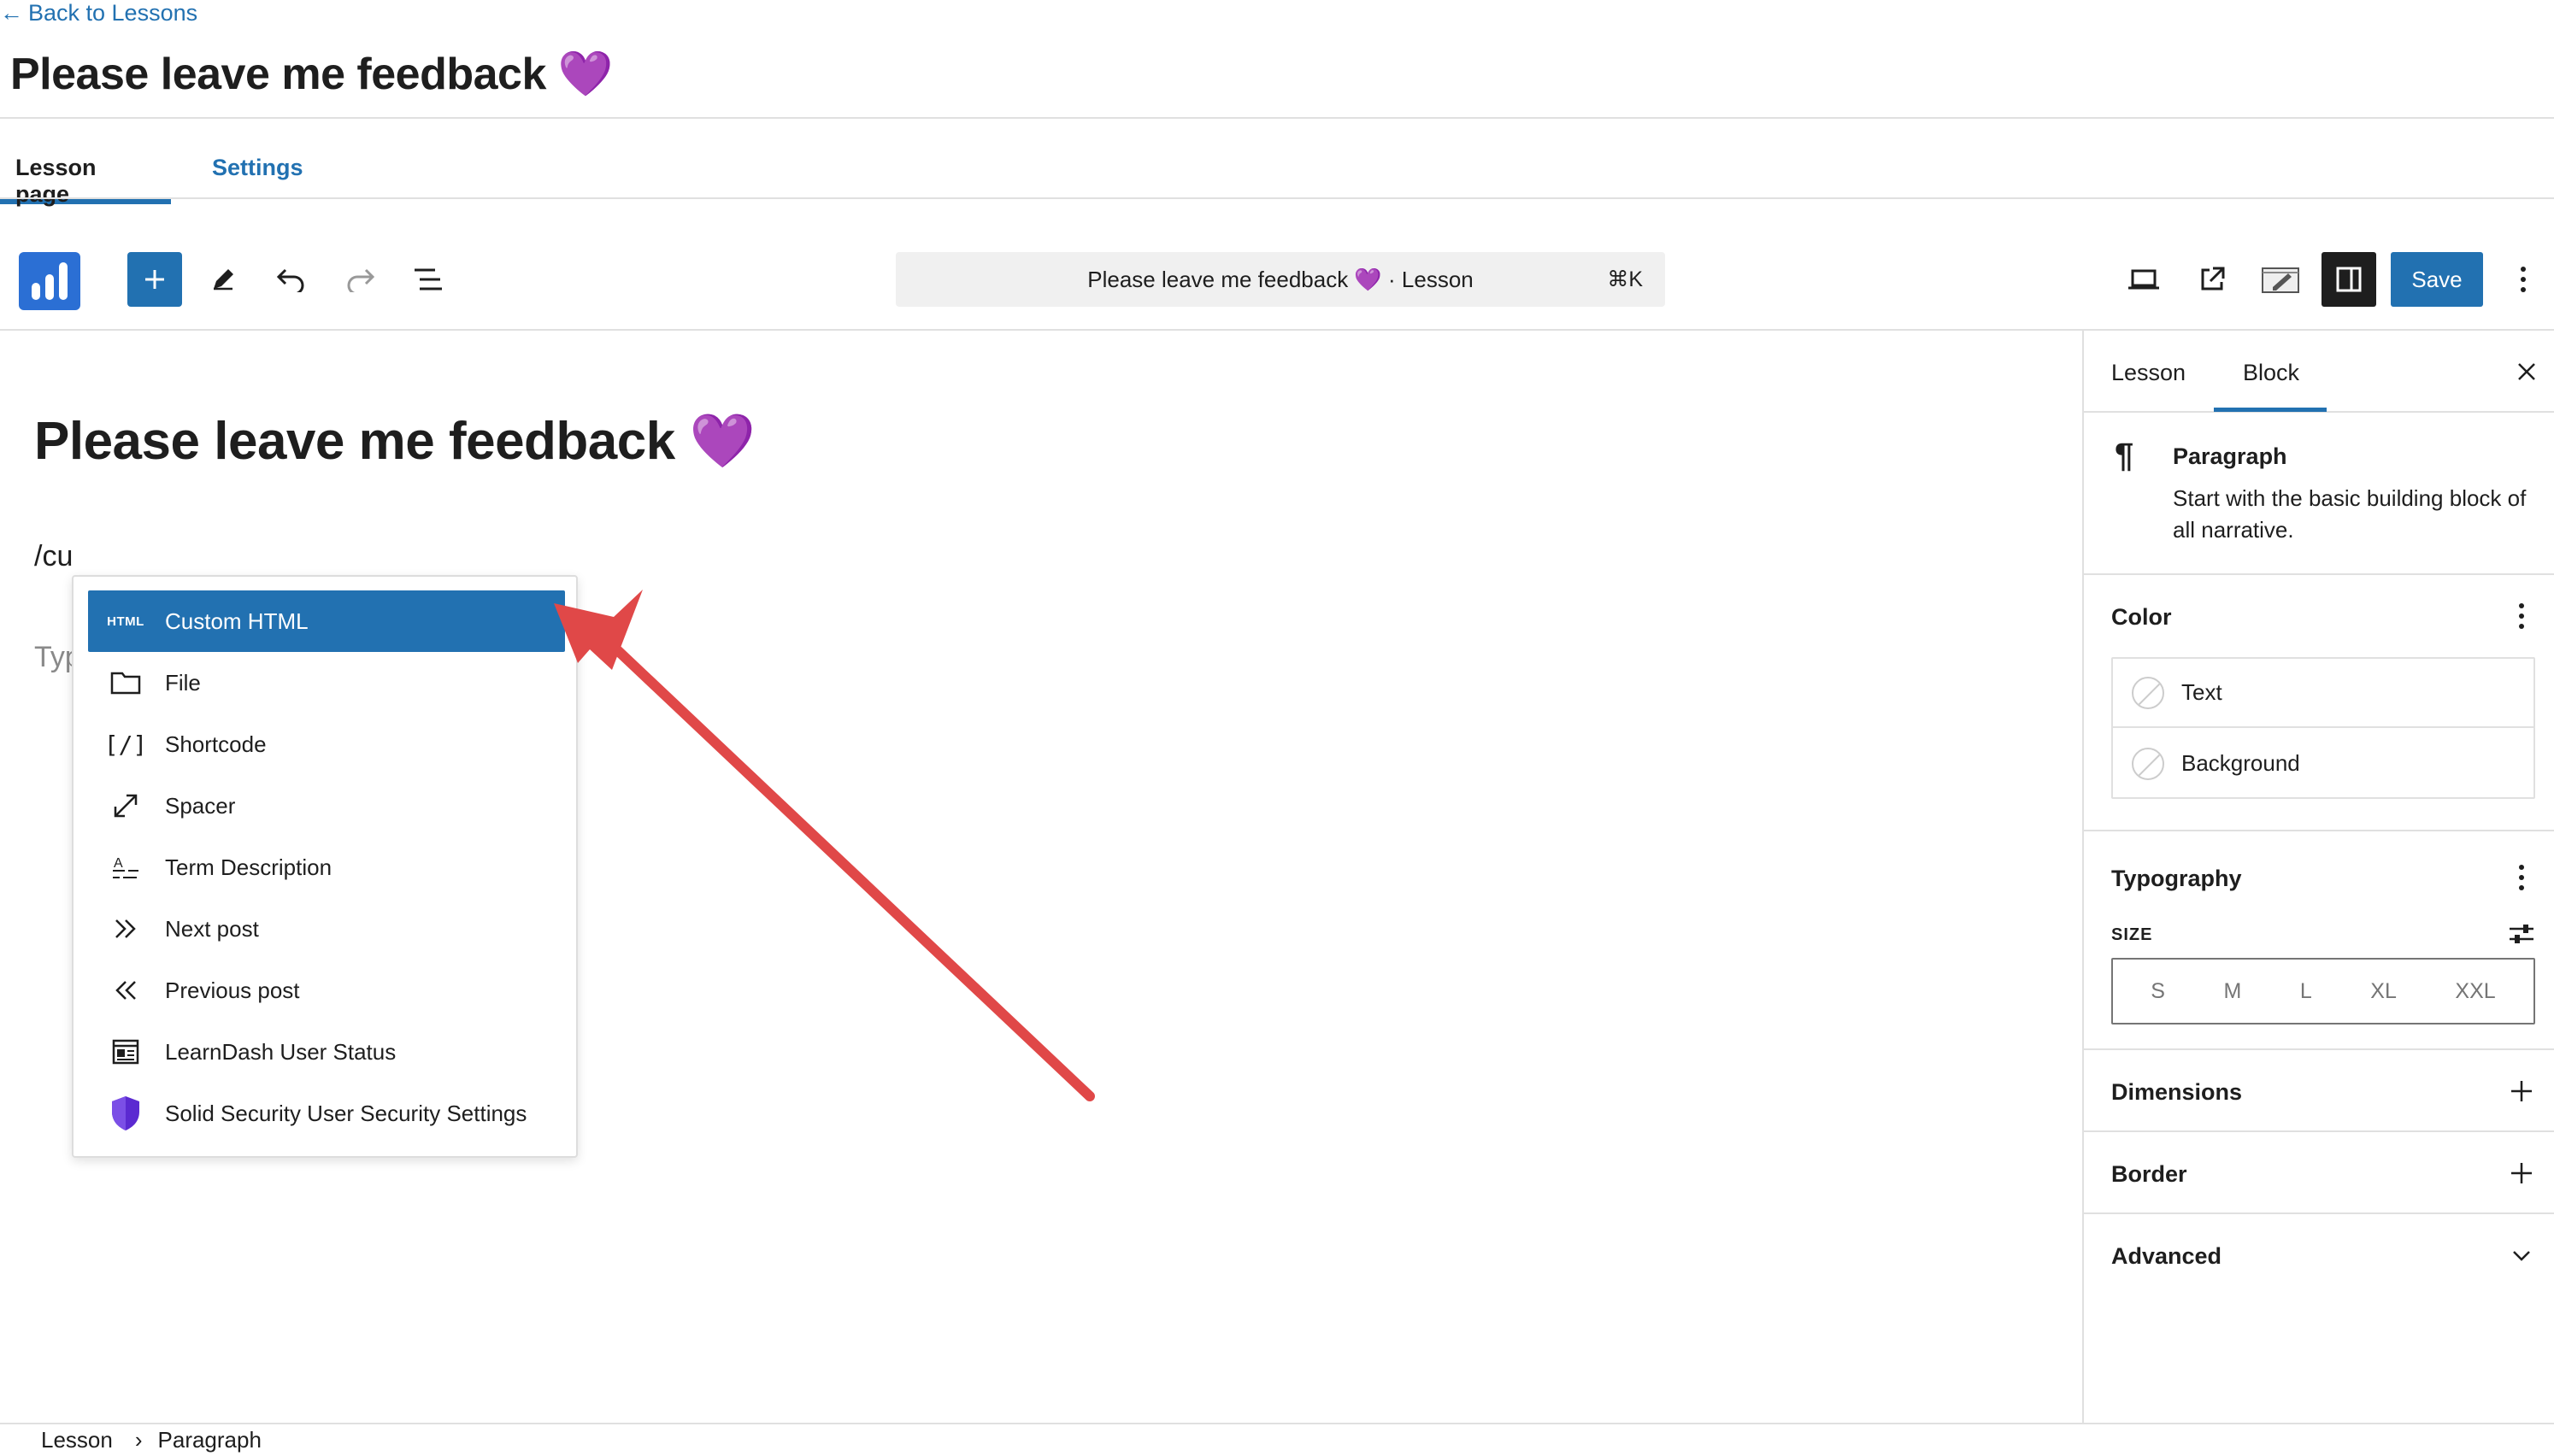  Describe the element at coordinates (326, 682) in the screenshot. I see `inserter-item-file: File` at that location.